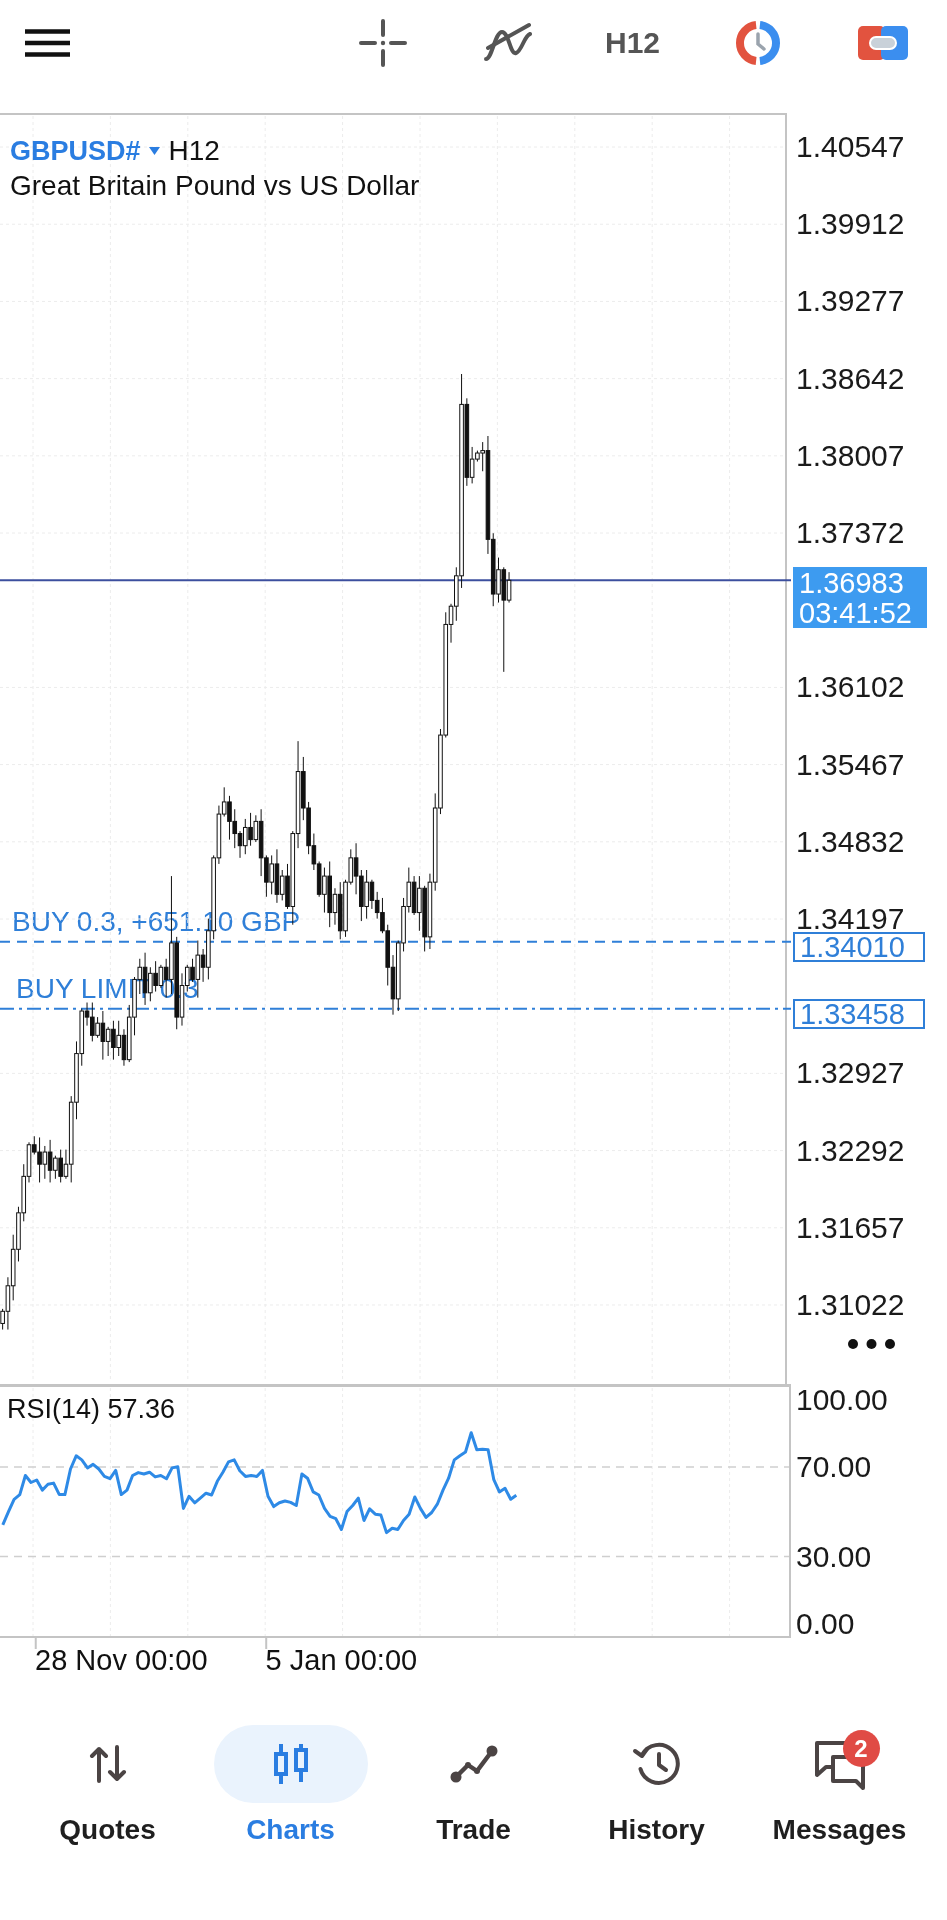  Describe the element at coordinates (850, 224) in the screenshot. I see `price-axis-label: 1.39912` at that location.